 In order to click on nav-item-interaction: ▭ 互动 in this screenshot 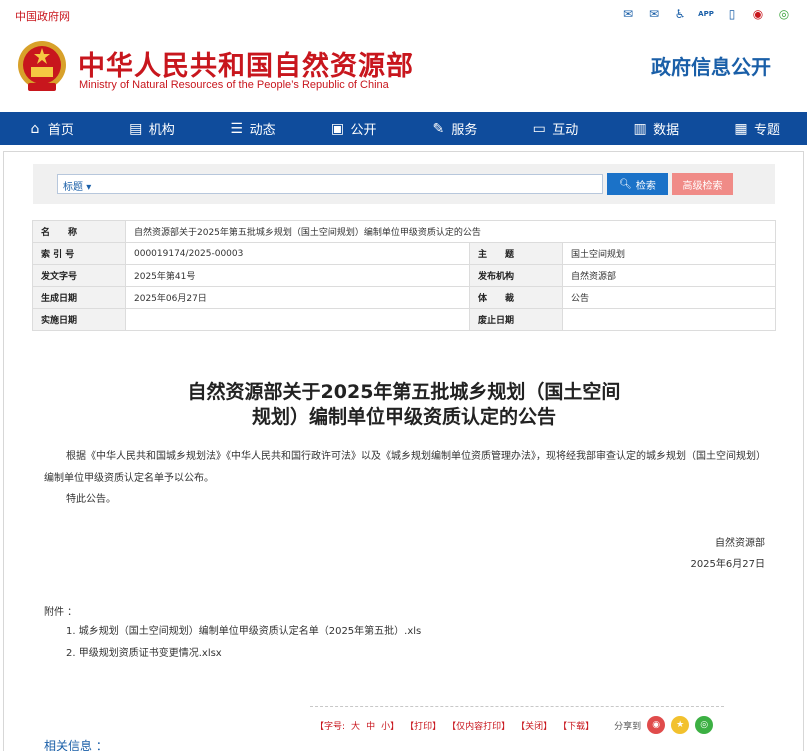, I will do `click(554, 128)`.